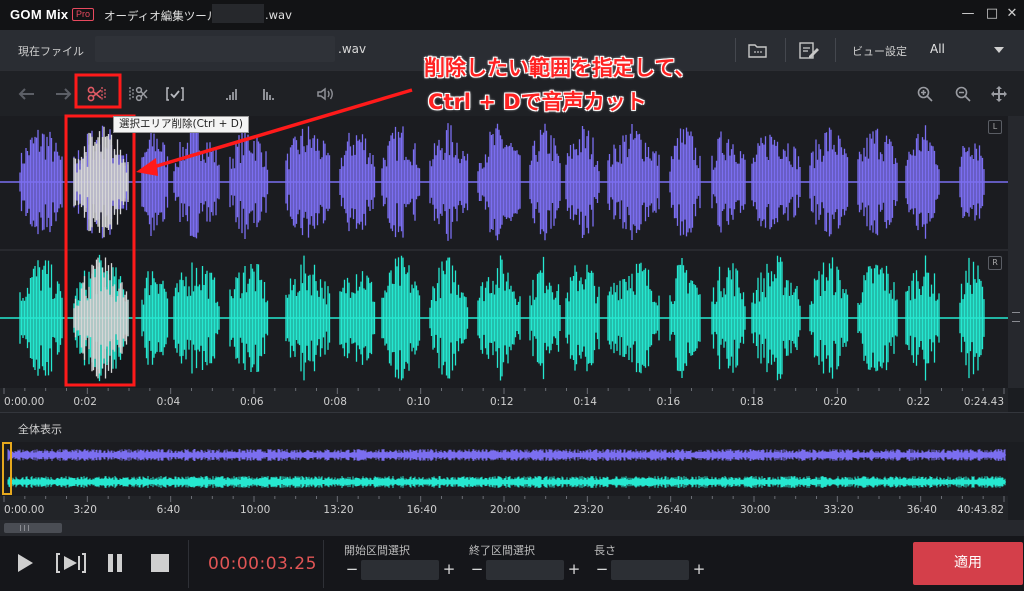 This screenshot has width=1024, height=591. Describe the element at coordinates (537, 102) in the screenshot. I see `annotation-line-2: Ctrl + Dで音声カット` at that location.